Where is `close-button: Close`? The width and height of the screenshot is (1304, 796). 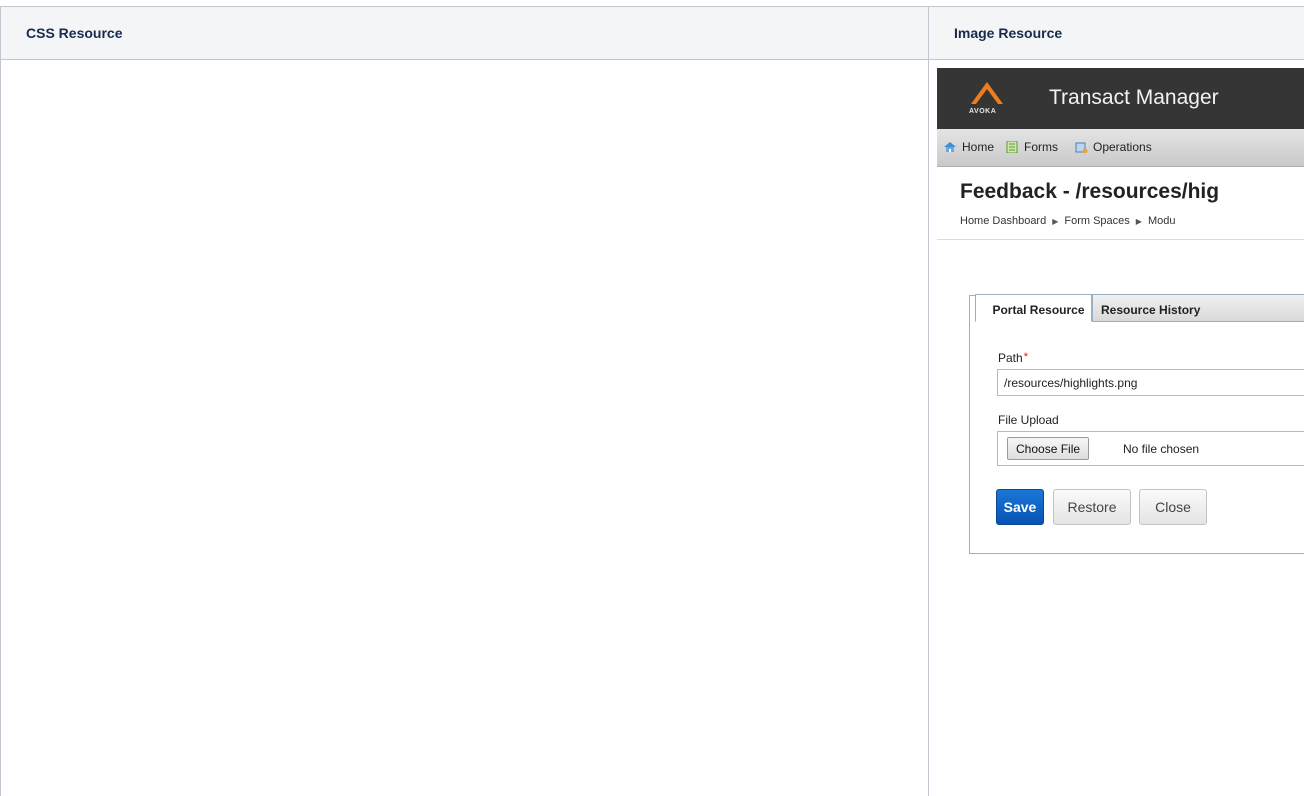
close-button: Close is located at coordinates (1173, 507).